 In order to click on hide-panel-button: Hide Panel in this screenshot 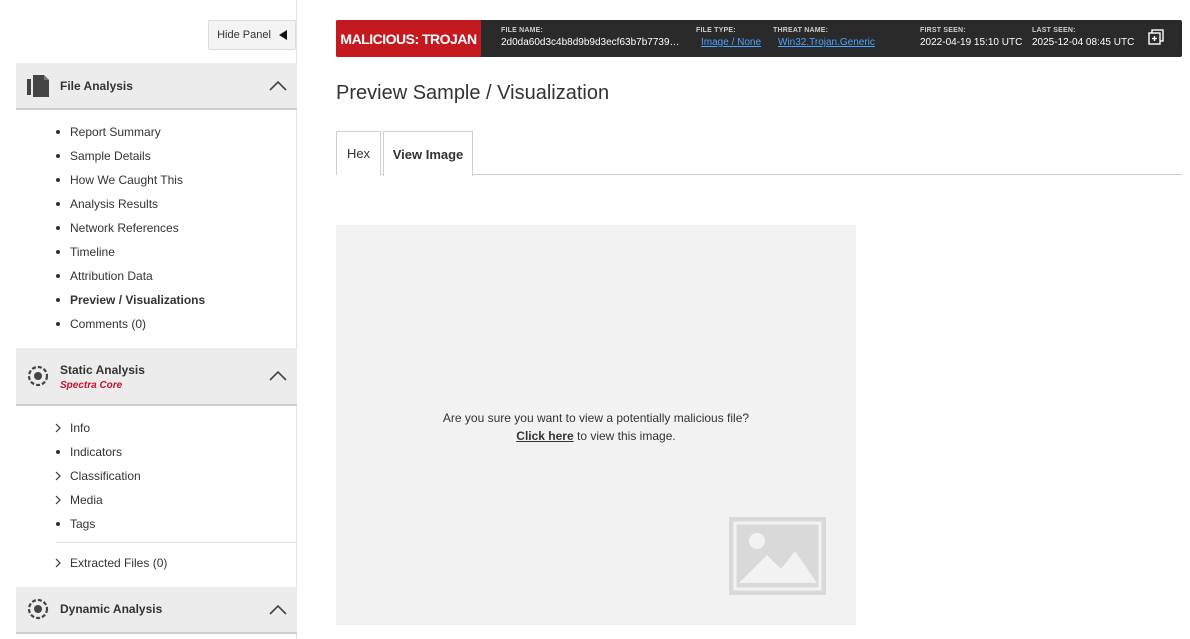, I will do `click(252, 35)`.